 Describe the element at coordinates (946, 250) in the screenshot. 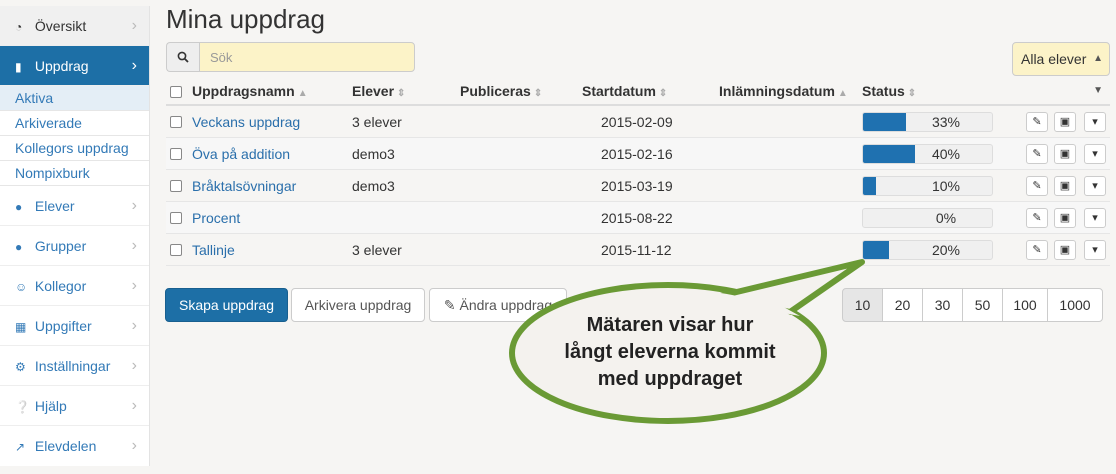

I see `progress-percent: 20%` at that location.